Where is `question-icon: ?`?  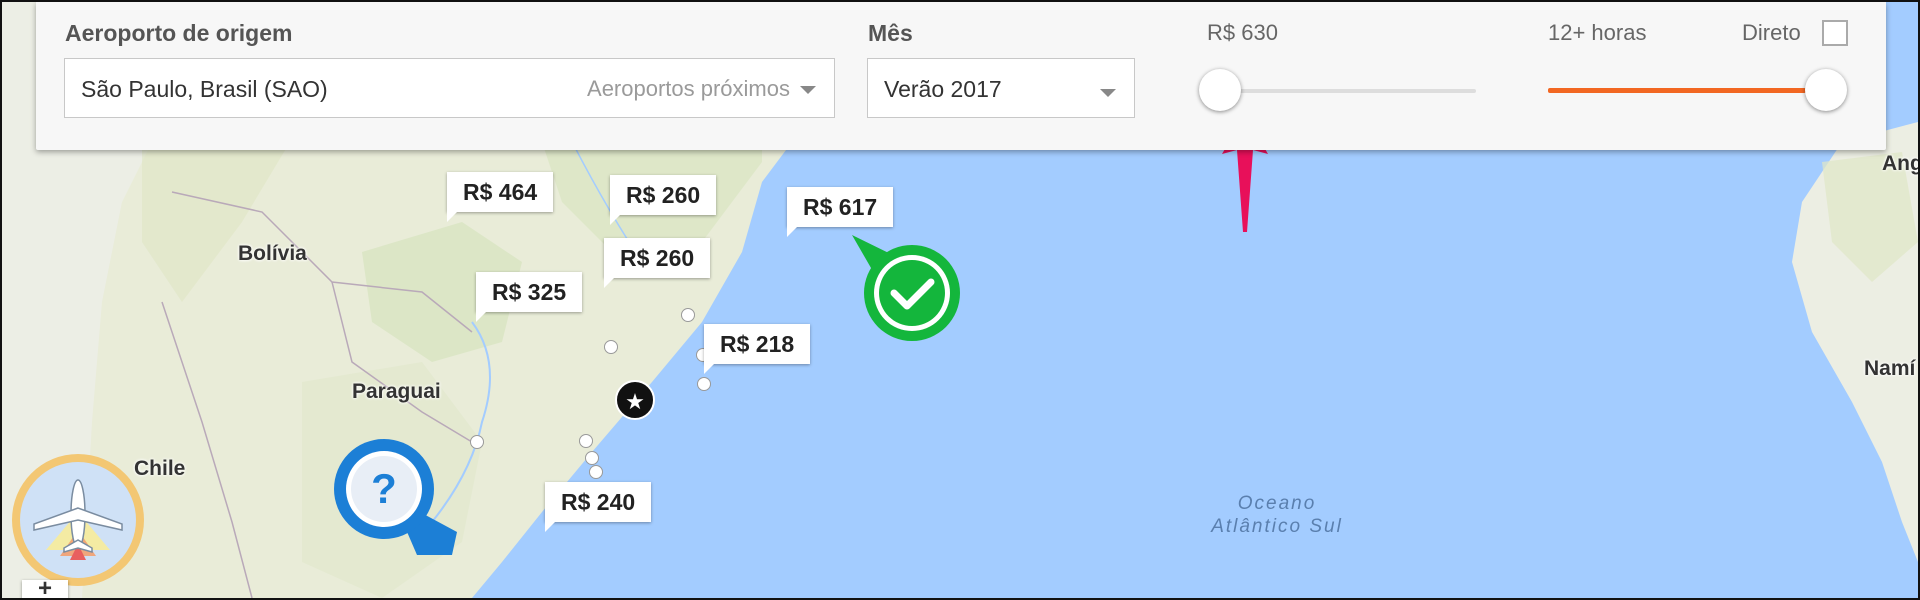
question-icon: ? is located at coordinates (397, 502).